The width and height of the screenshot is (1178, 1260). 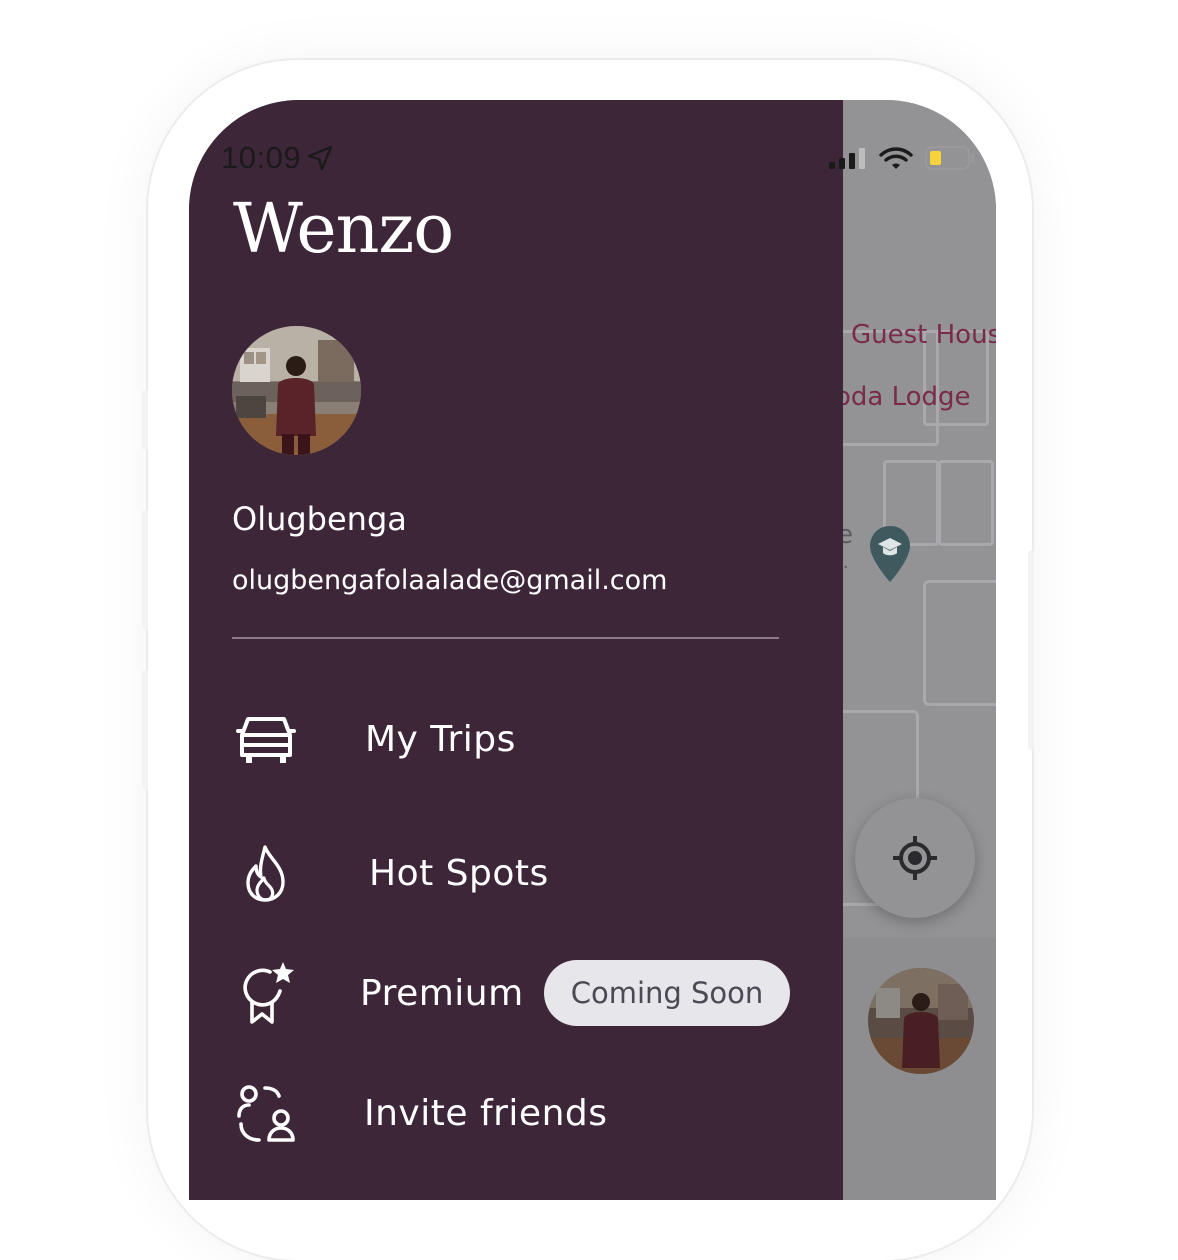 What do you see at coordinates (442, 993) in the screenshot?
I see `menu-label-premium: Premium` at bounding box center [442, 993].